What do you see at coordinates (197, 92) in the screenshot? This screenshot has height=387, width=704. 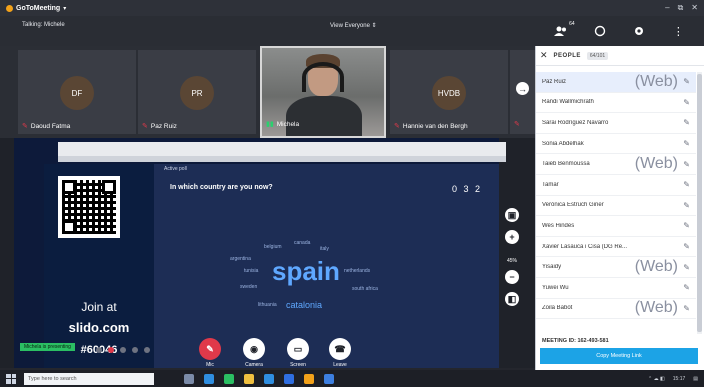 I see `participant-tile: PR ✎ Paz Ruiz` at bounding box center [197, 92].